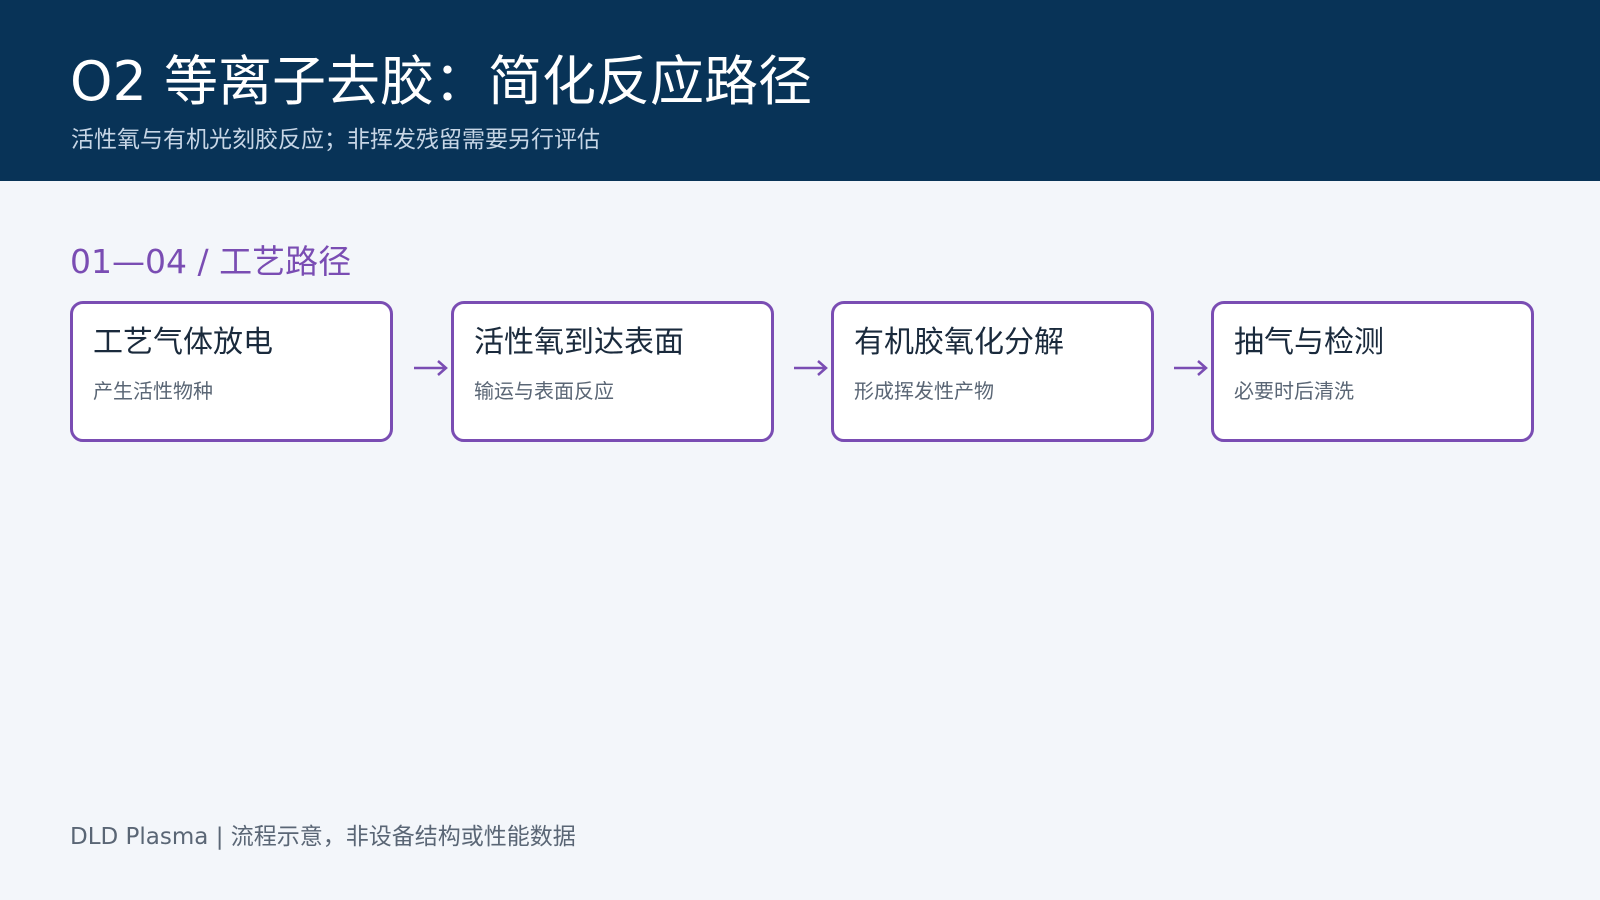 The width and height of the screenshot is (1600, 900). Describe the element at coordinates (183, 342) in the screenshot. I see `step-title: 工艺气体放电` at that location.